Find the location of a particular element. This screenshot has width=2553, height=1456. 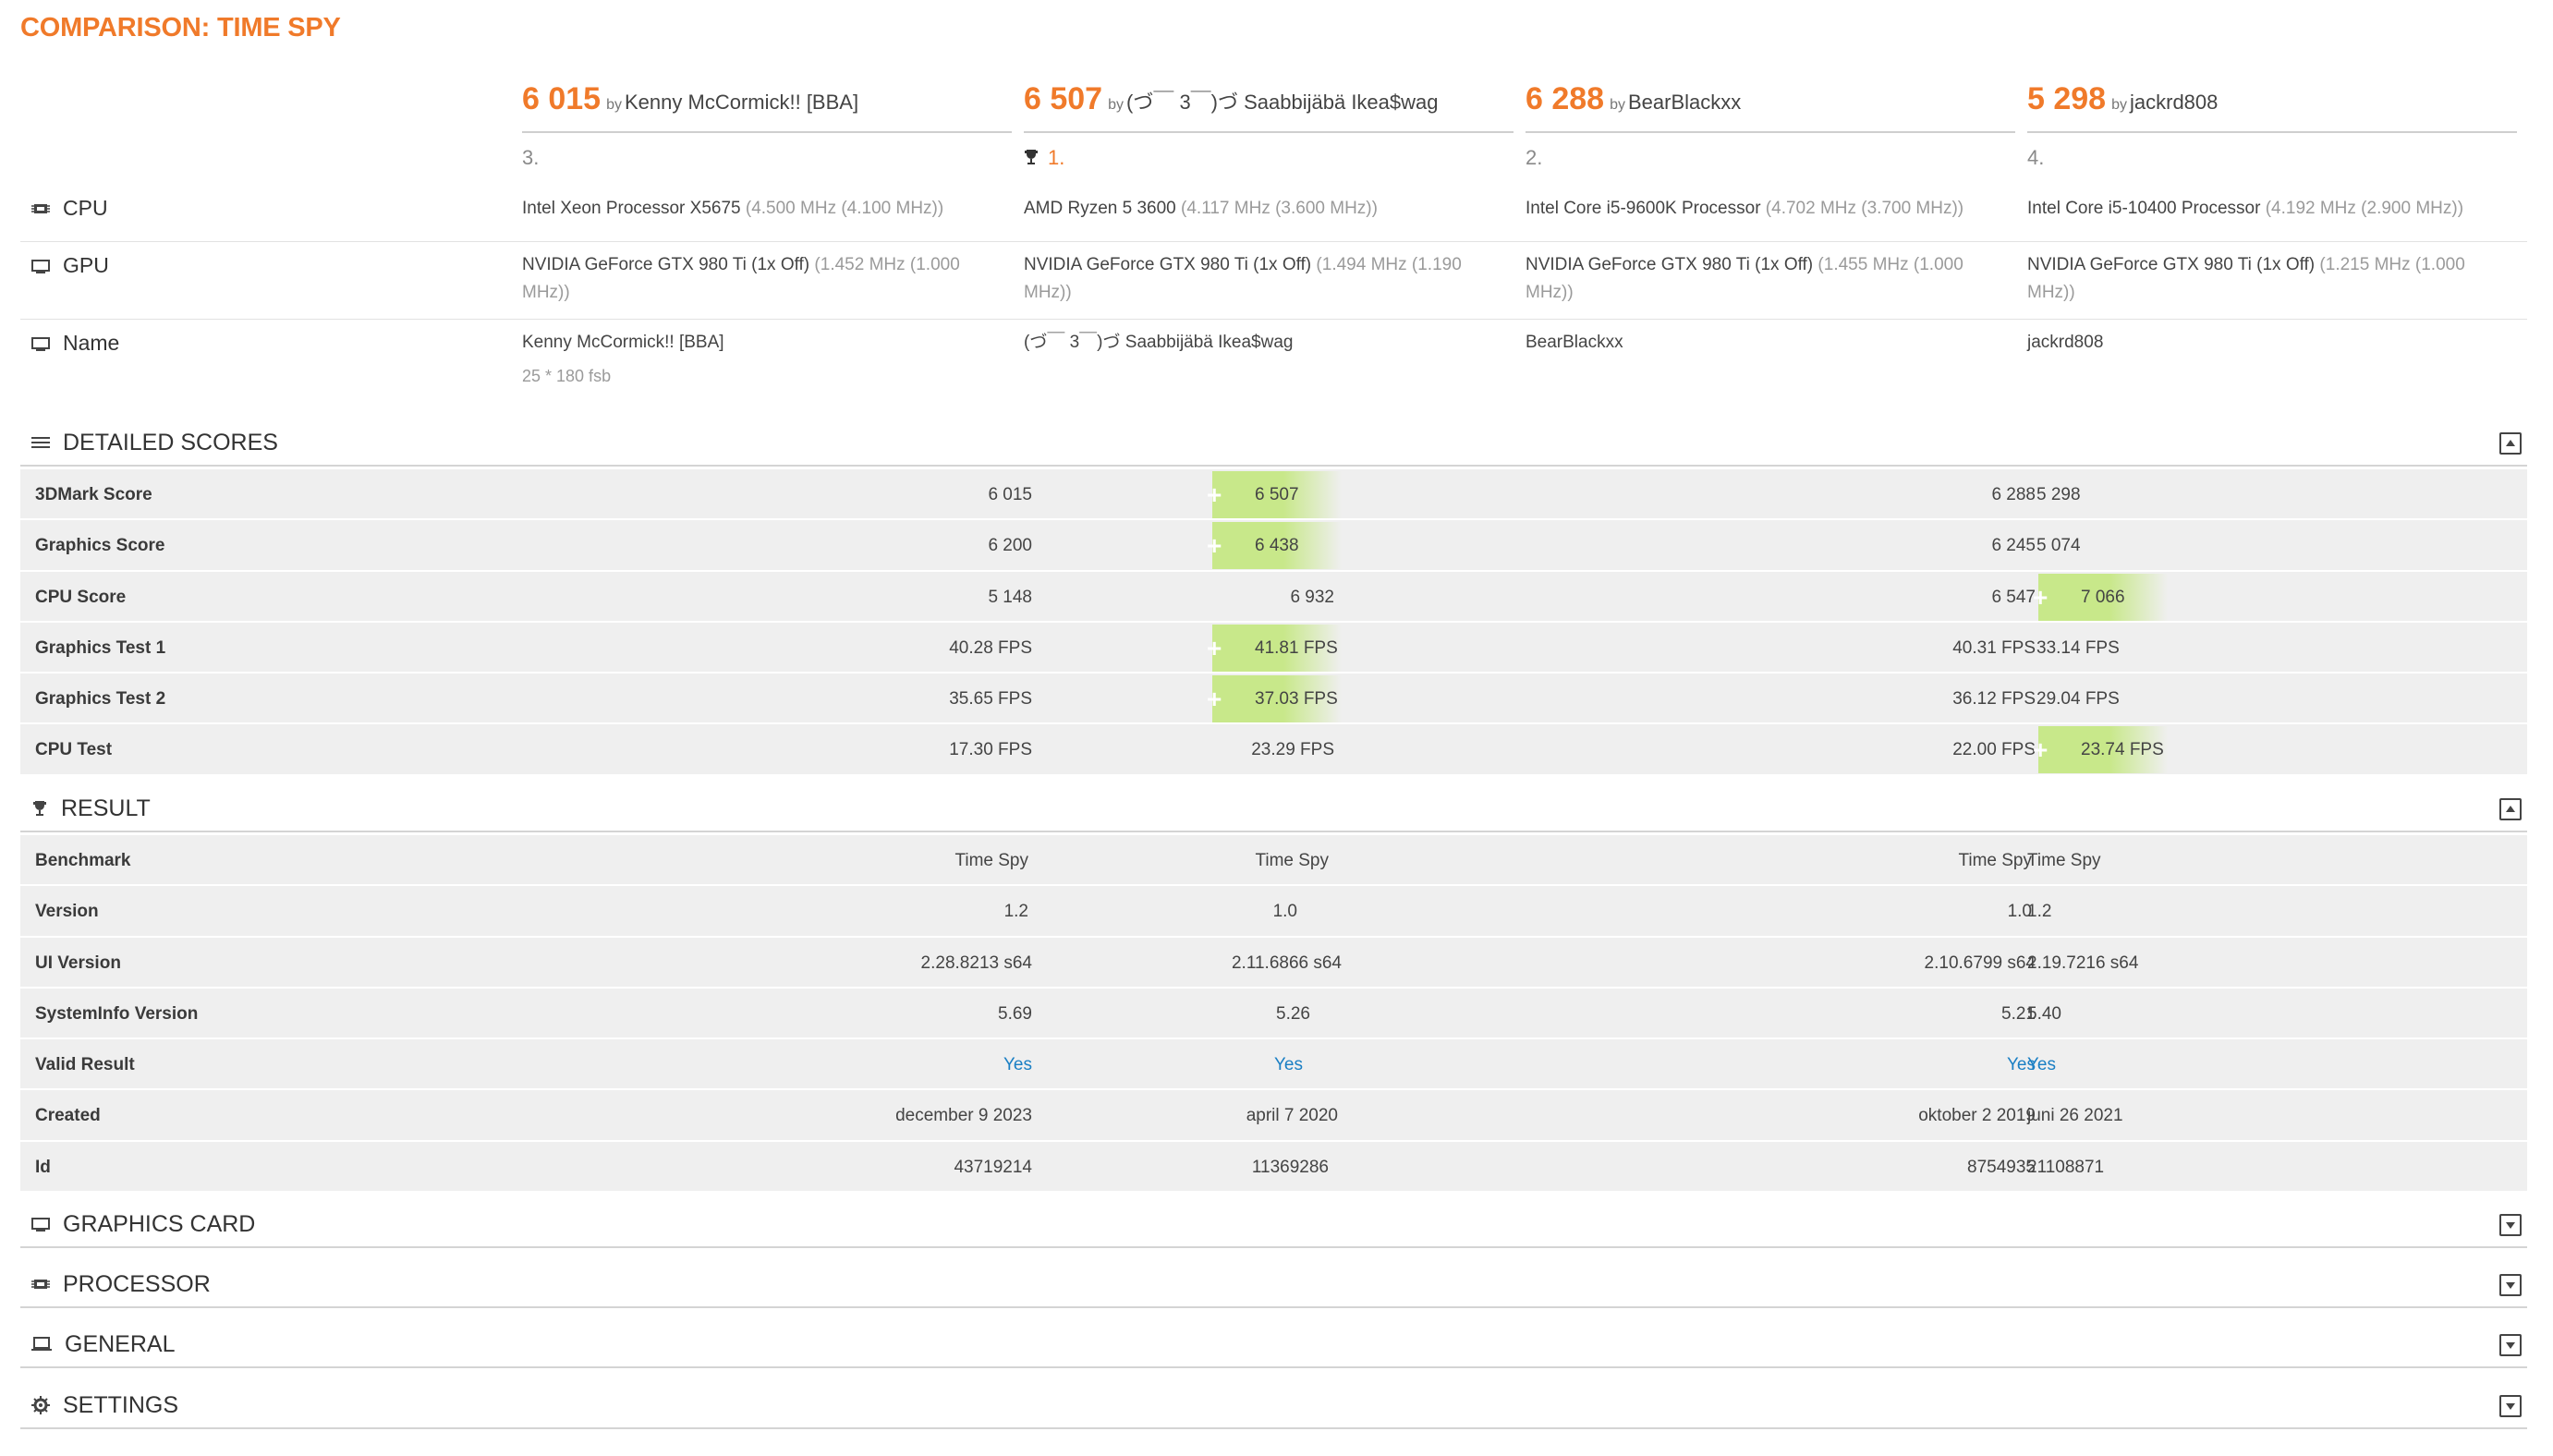

best-score-cell: +6 438 is located at coordinates (1274, 546).